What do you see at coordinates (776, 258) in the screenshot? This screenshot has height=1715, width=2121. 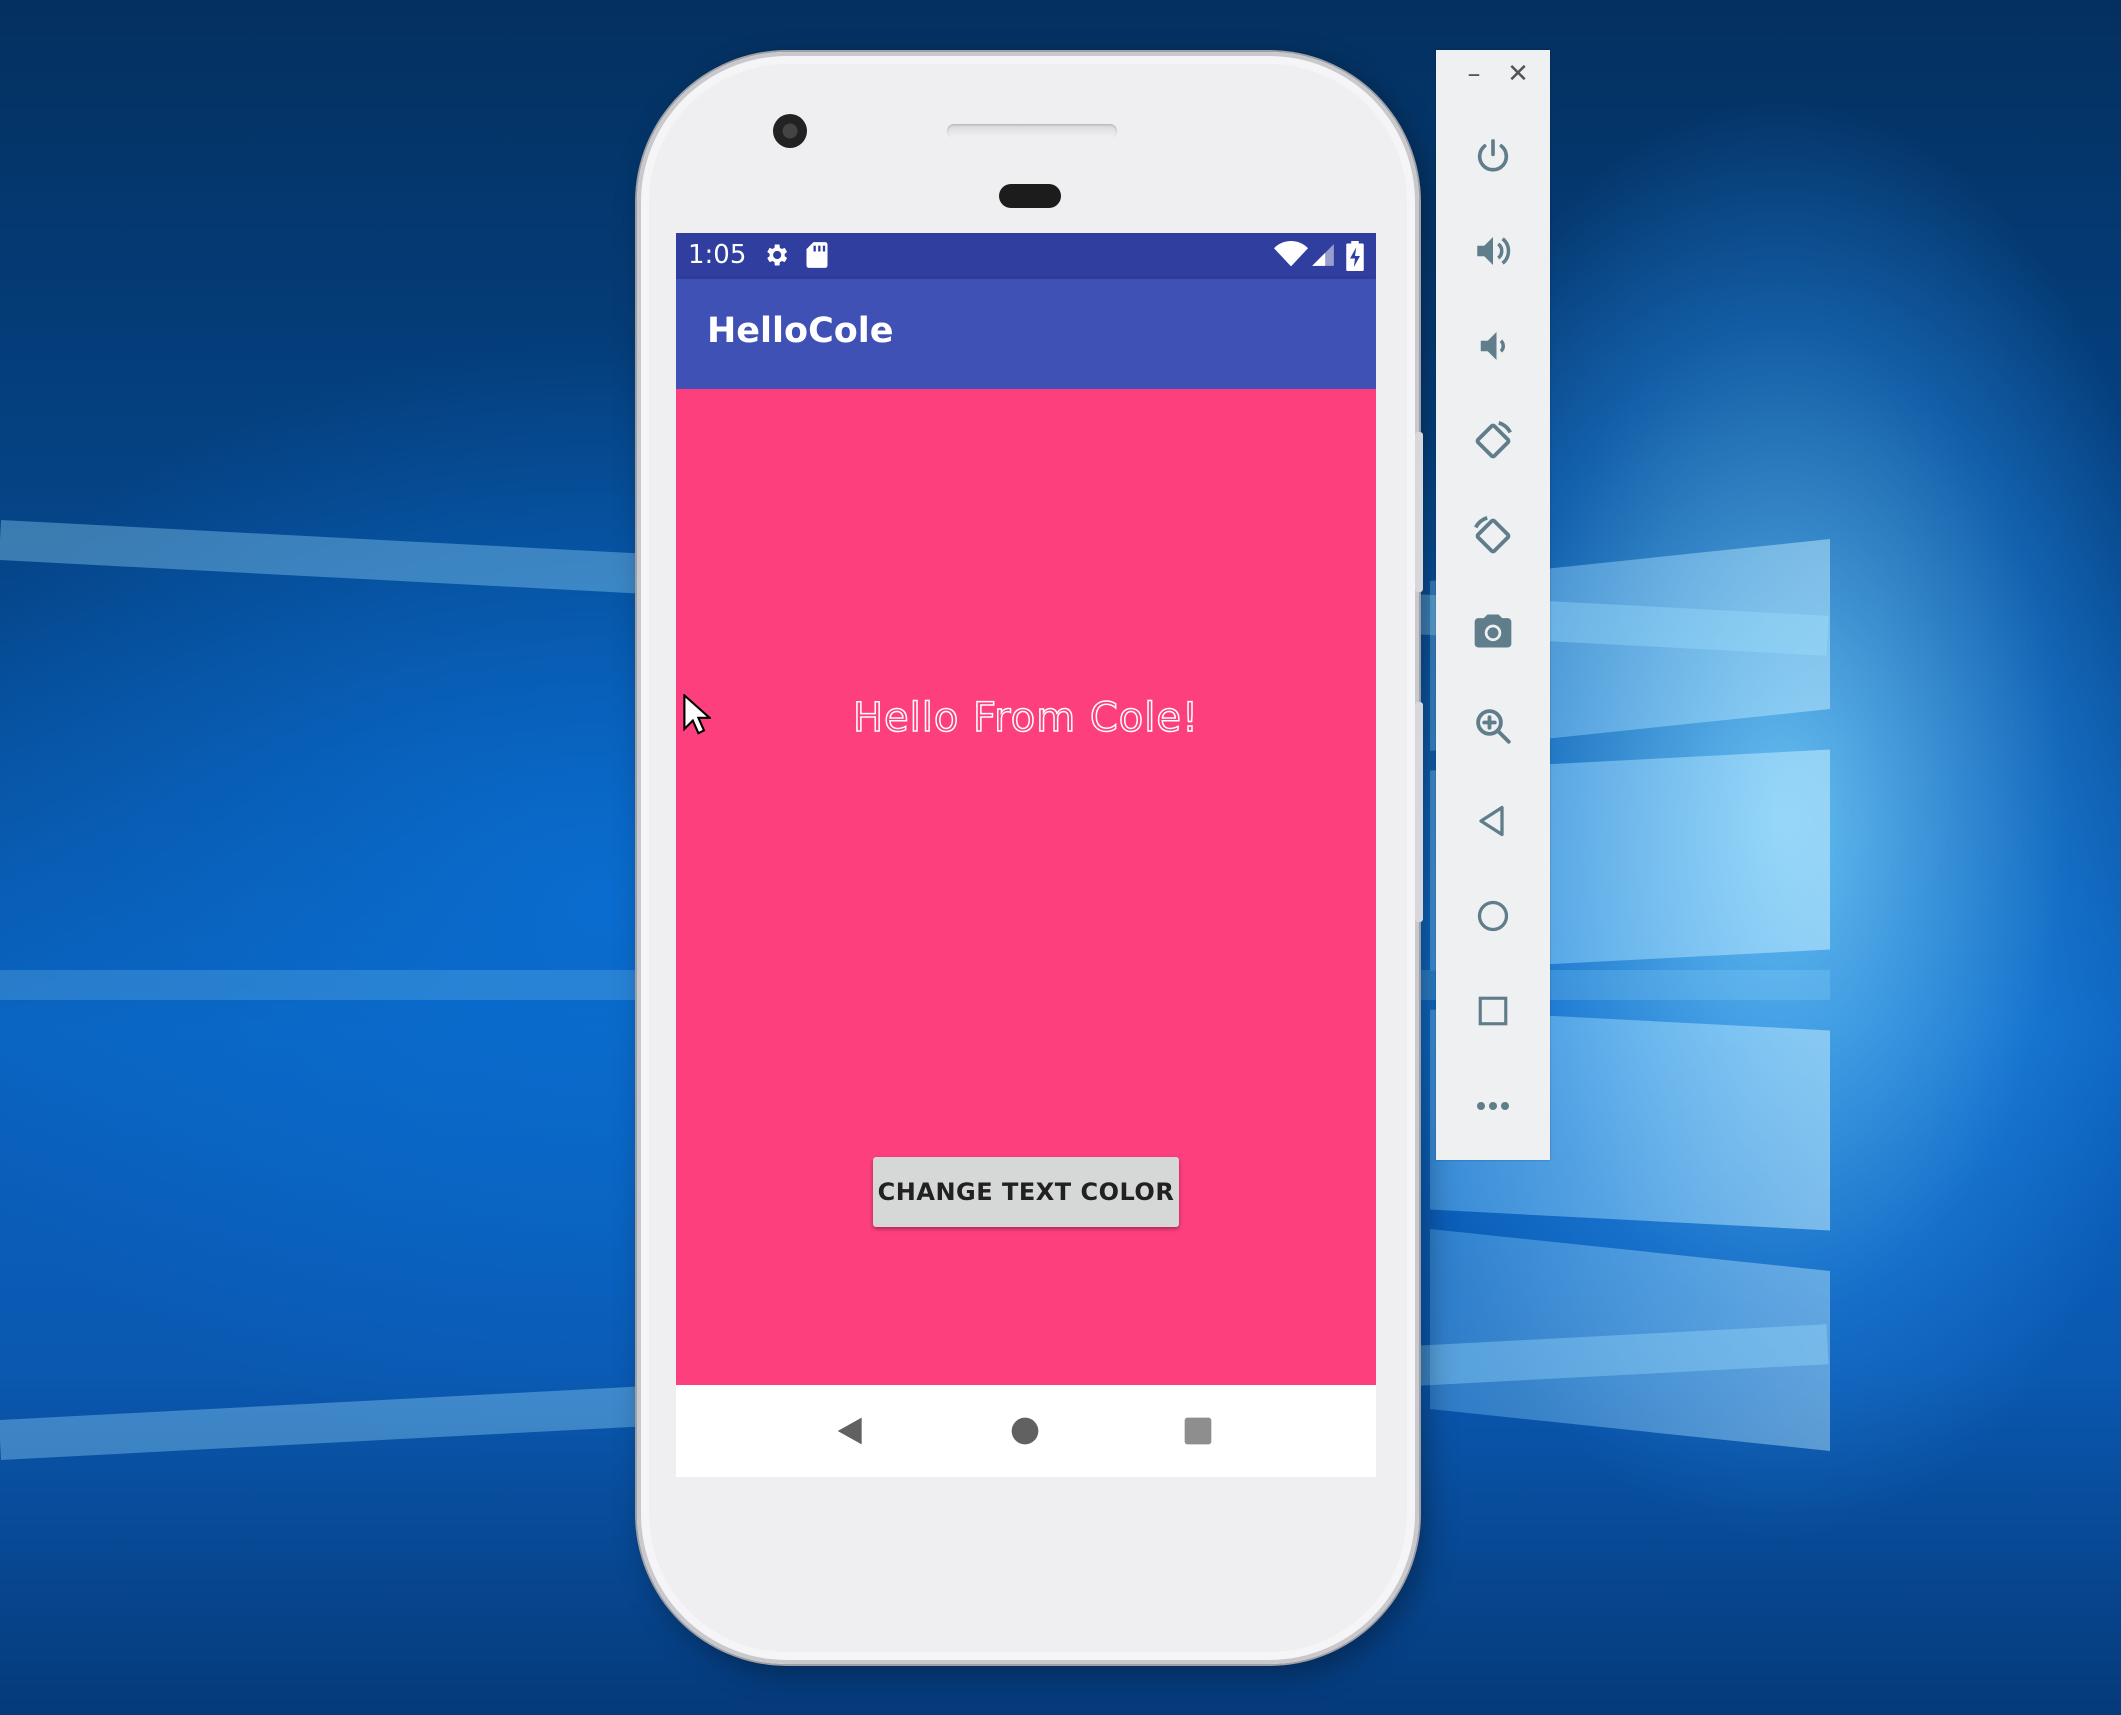 I see `settings-icon` at bounding box center [776, 258].